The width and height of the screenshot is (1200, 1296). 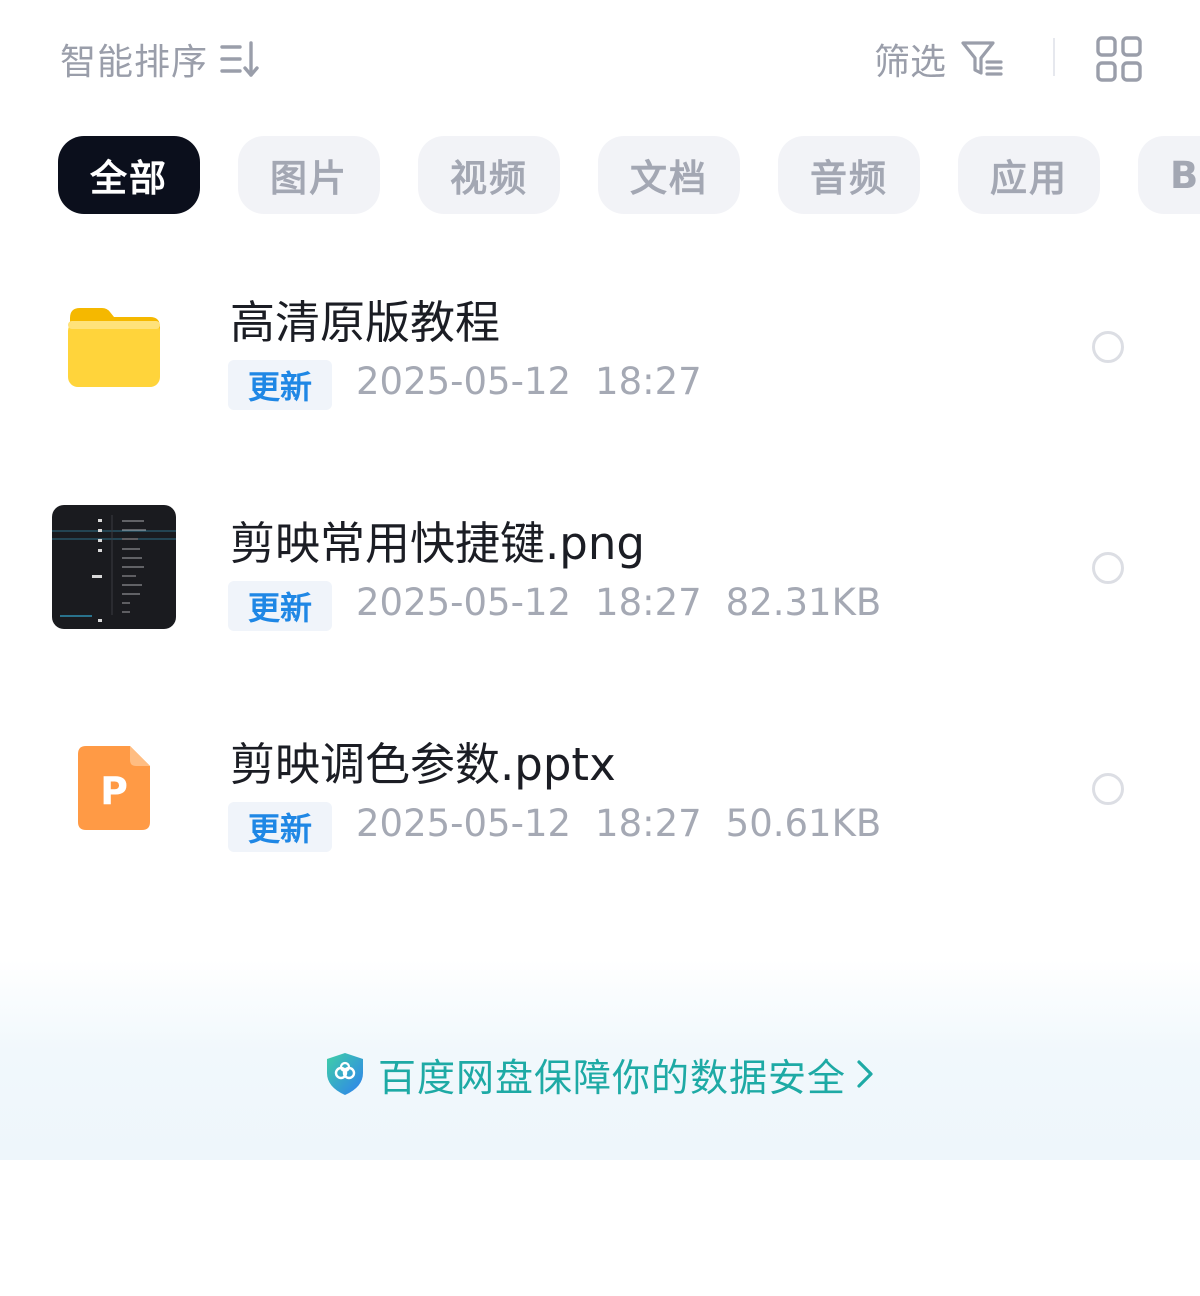 I want to click on chevron-right-icon, so click(x=865, y=1074).